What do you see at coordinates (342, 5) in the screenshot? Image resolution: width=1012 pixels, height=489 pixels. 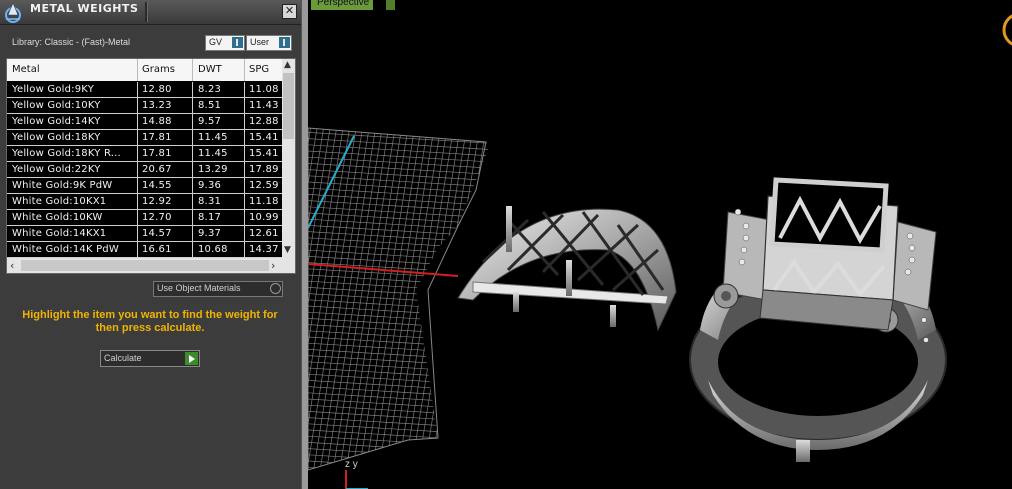 I see `viewport-label: Perspective` at bounding box center [342, 5].